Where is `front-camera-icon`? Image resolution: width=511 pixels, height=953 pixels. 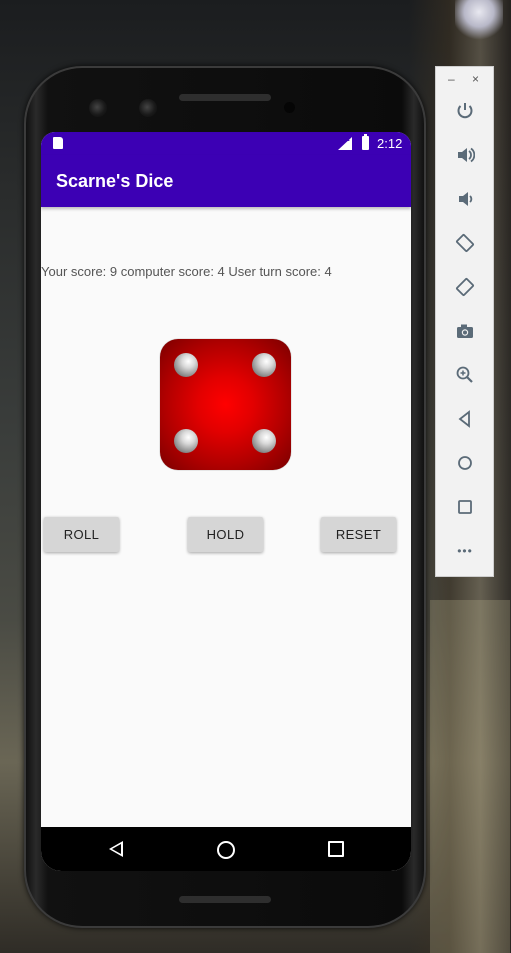
front-camera-icon is located at coordinates (98, 108).